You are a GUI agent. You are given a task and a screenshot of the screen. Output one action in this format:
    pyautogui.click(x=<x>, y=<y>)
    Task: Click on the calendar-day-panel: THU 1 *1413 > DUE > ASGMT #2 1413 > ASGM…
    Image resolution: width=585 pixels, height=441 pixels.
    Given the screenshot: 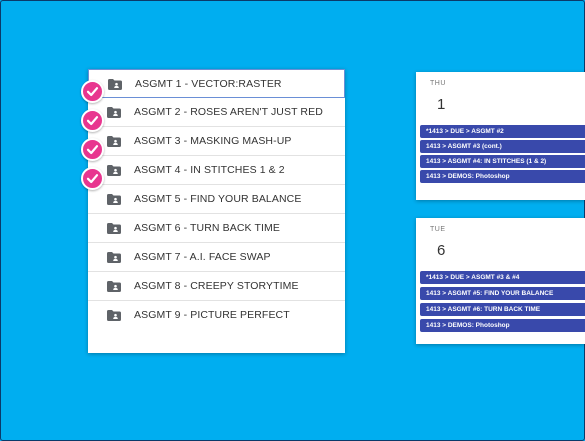 What is the action you would take?
    pyautogui.click(x=500, y=136)
    